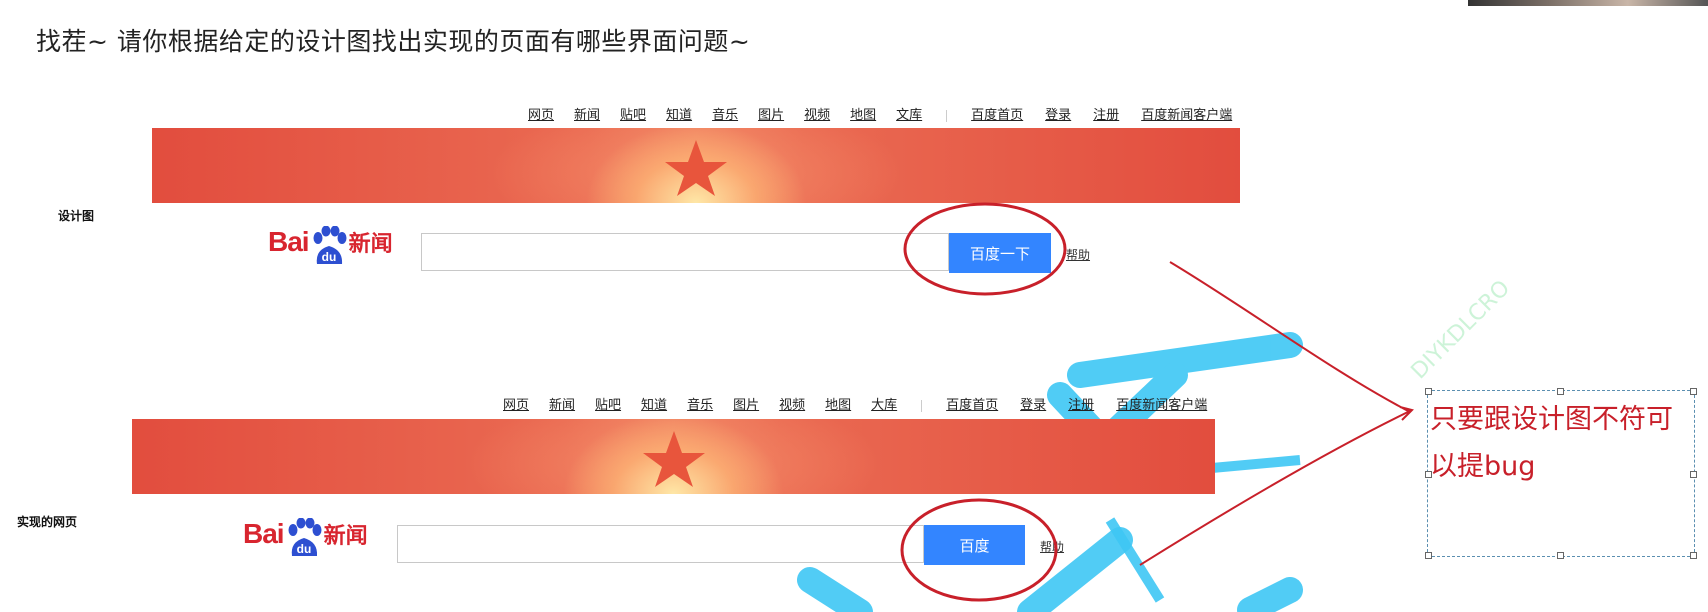 The image size is (1708, 612). What do you see at coordinates (587, 113) in the screenshot?
I see `design-nav-item: 新闻` at bounding box center [587, 113].